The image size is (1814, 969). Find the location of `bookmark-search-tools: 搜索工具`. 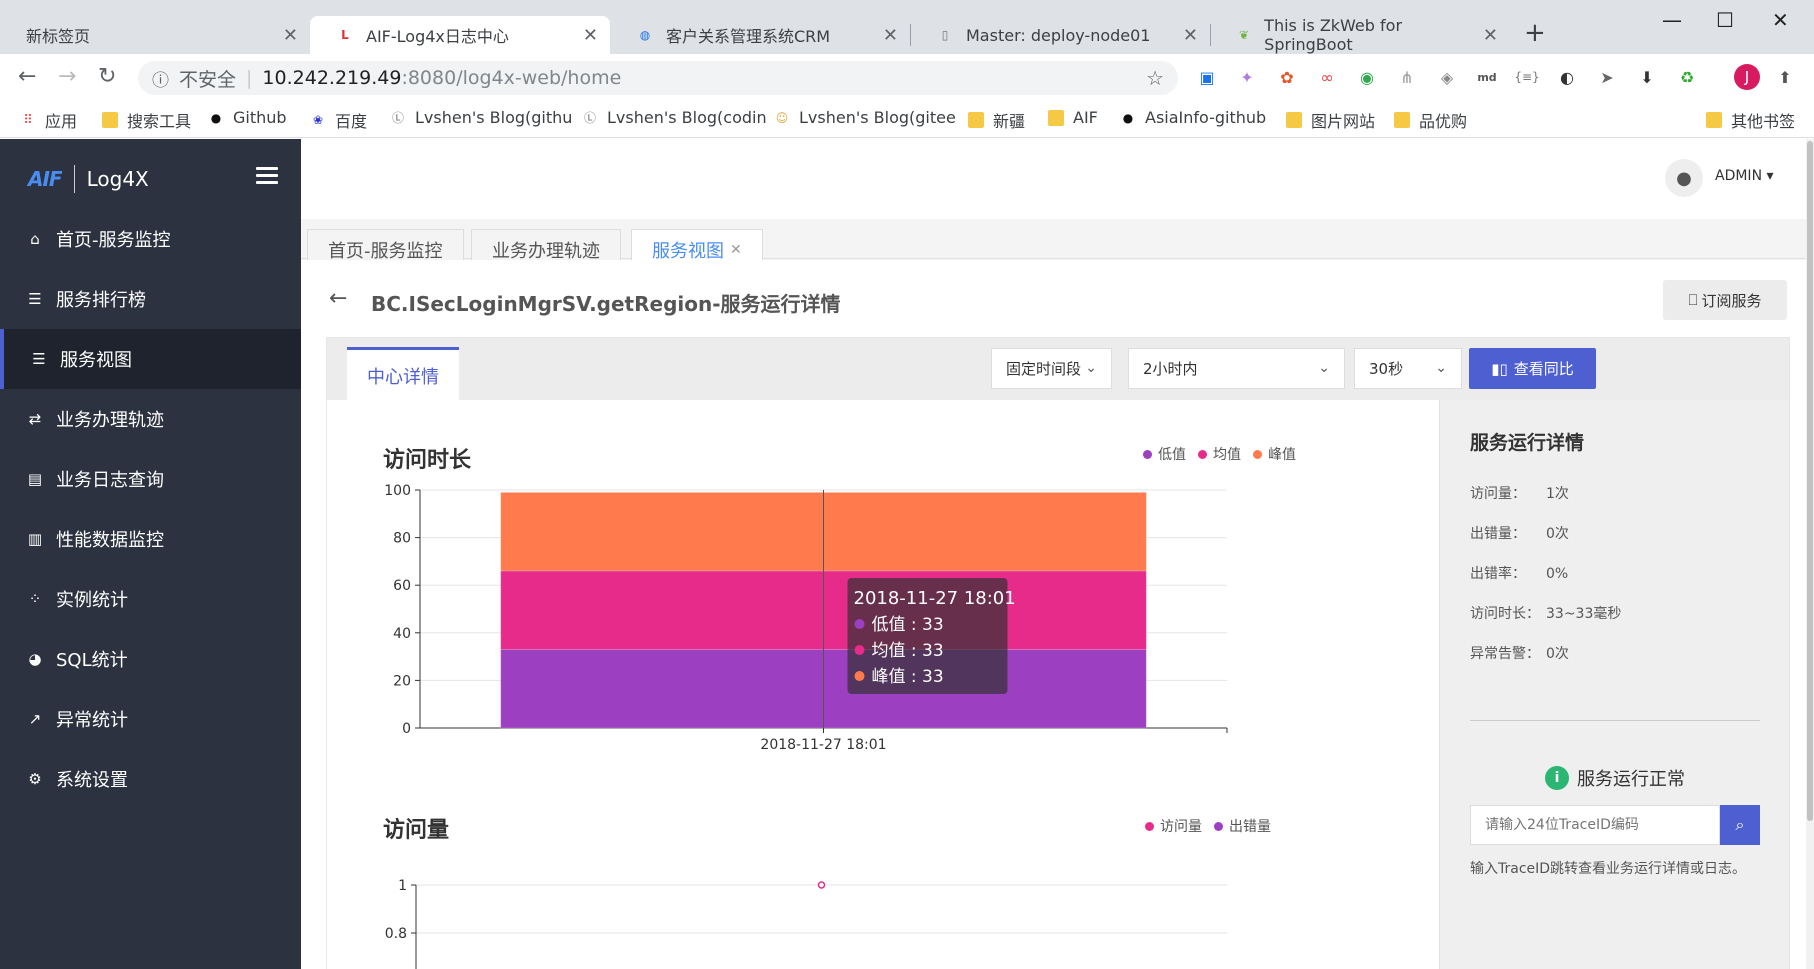

bookmark-search-tools: 搜索工具 is located at coordinates (146, 120).